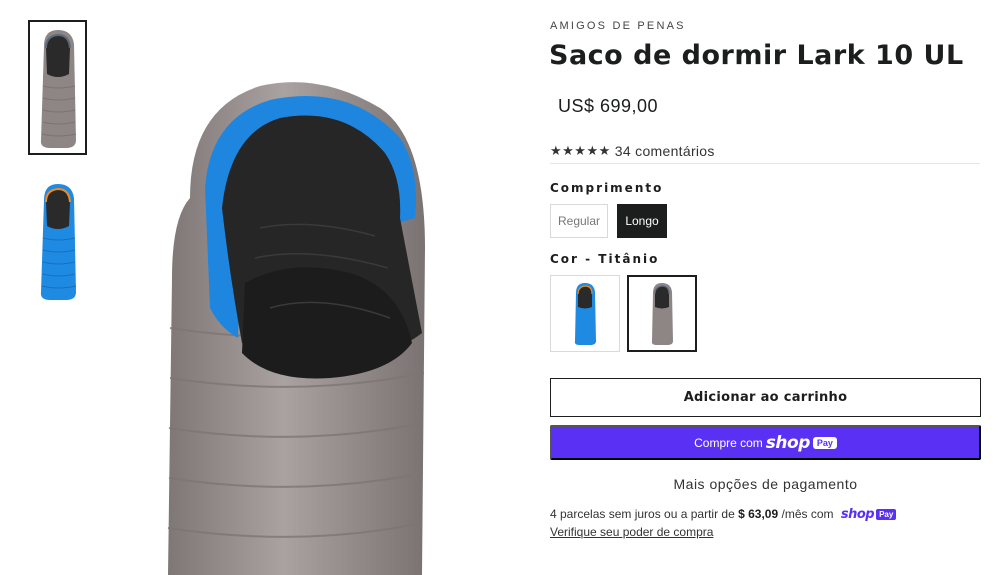 Image resolution: width=1000 pixels, height=575 pixels. I want to click on sleeping-bag-swatch-titanium, so click(662, 313).